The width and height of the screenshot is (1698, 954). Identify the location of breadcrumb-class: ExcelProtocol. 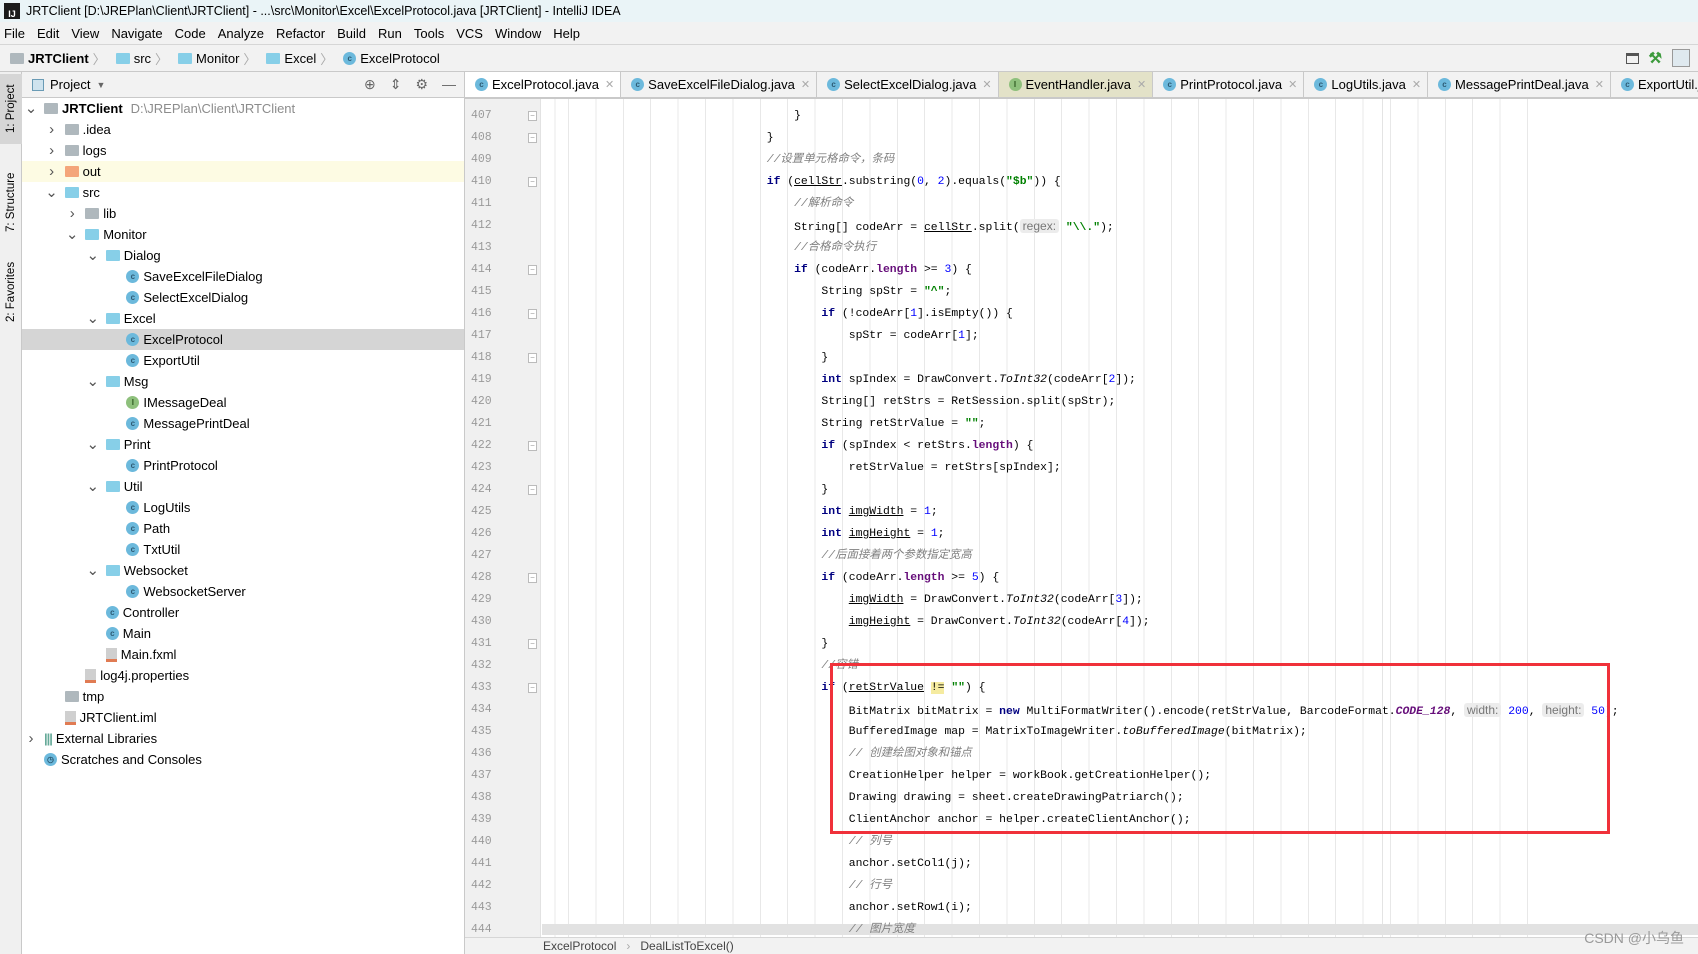
(579, 946).